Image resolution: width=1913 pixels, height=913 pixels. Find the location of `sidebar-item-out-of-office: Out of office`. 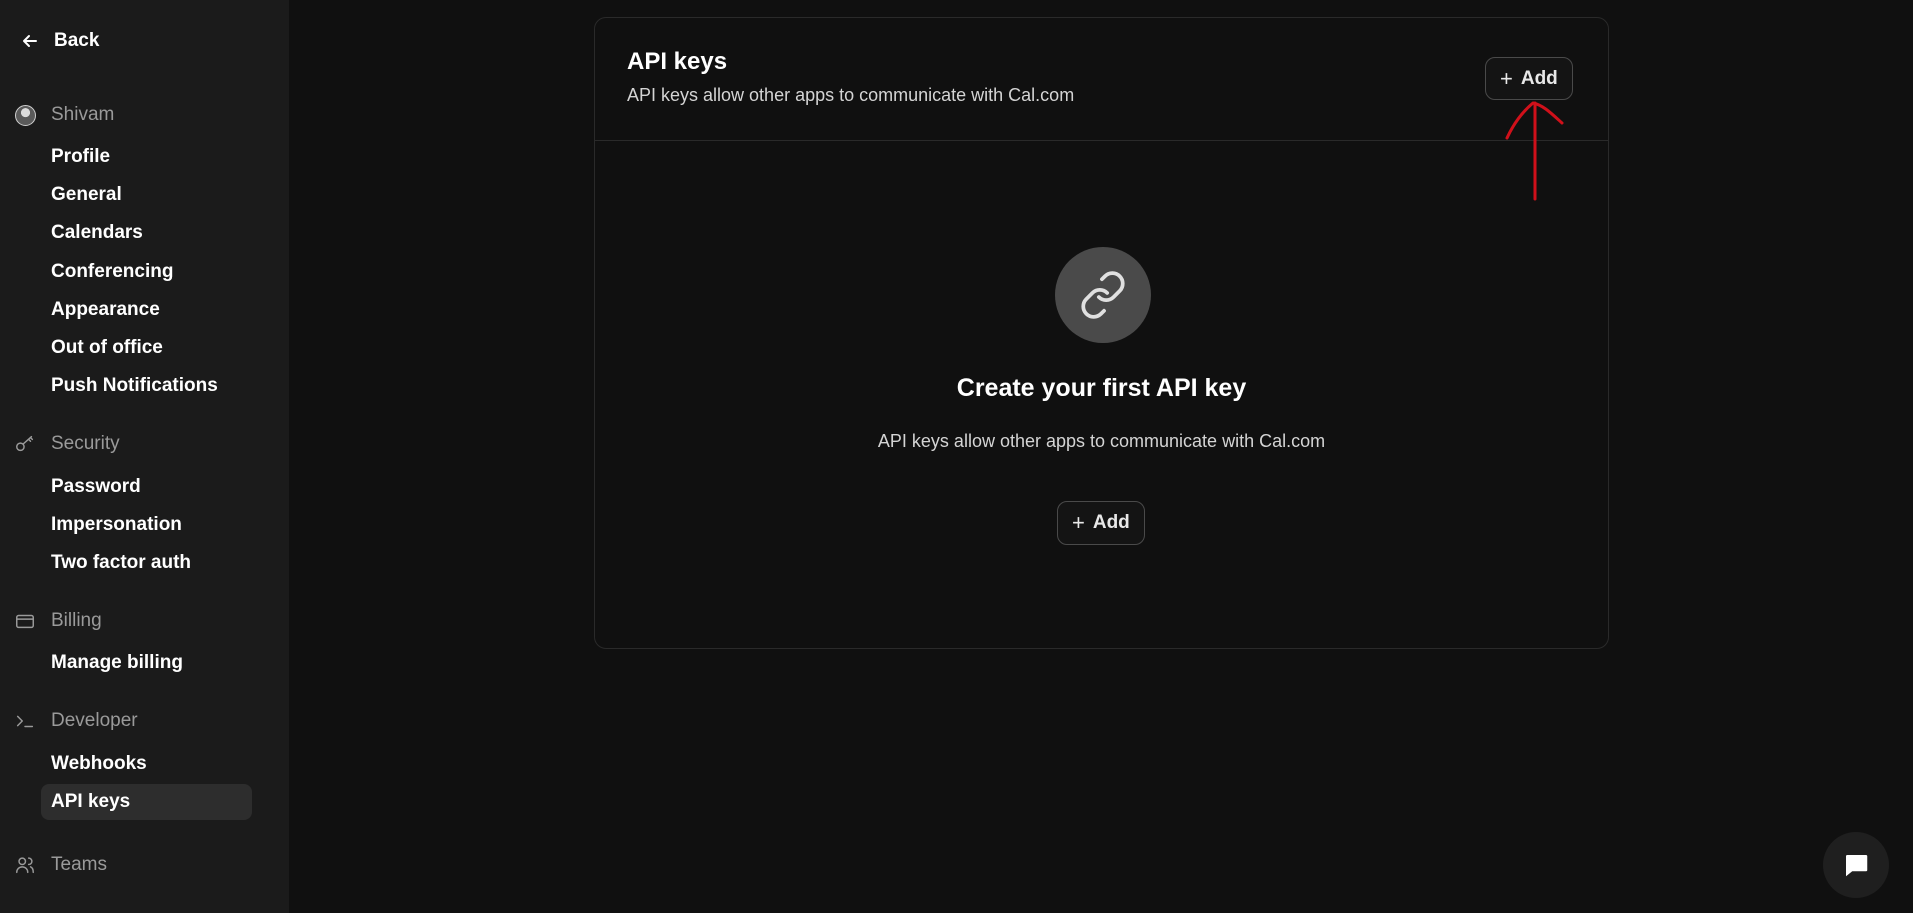

sidebar-item-out-of-office: Out of office is located at coordinates (146, 348).